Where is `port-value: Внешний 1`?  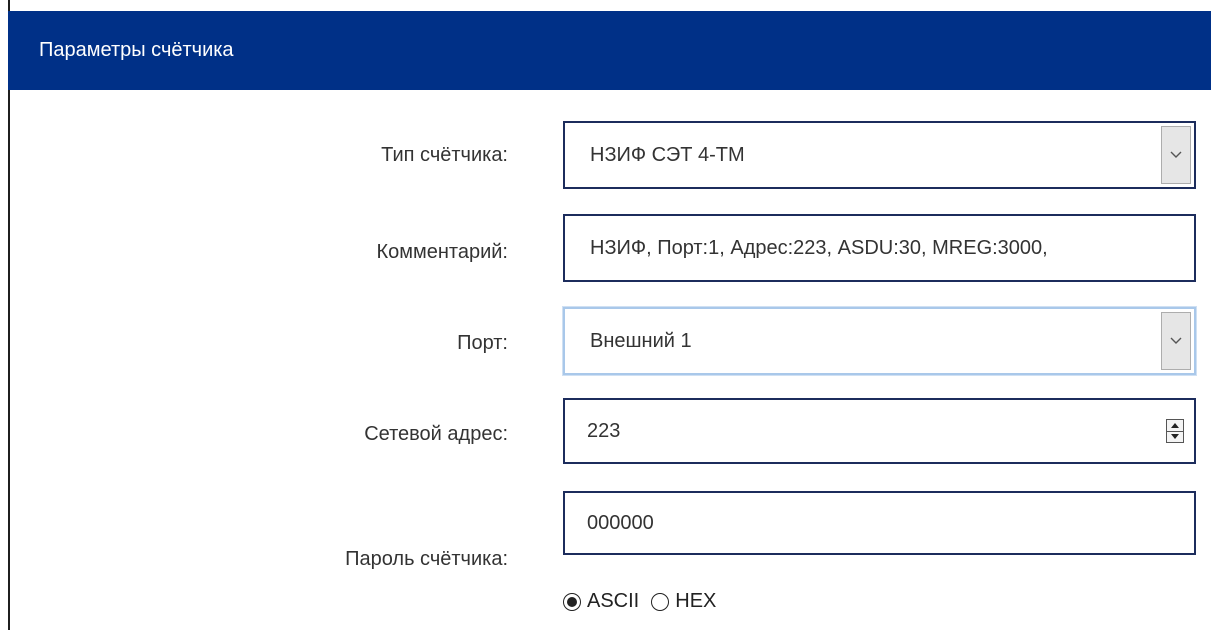 port-value: Внешний 1 is located at coordinates (641, 340).